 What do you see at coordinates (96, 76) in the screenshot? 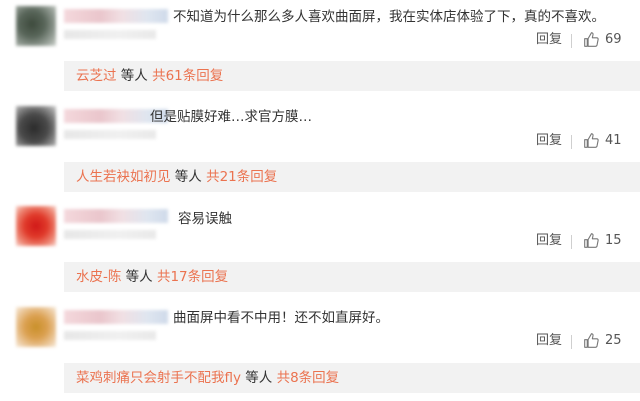
I see `sub-reply-user: 云芝过` at bounding box center [96, 76].